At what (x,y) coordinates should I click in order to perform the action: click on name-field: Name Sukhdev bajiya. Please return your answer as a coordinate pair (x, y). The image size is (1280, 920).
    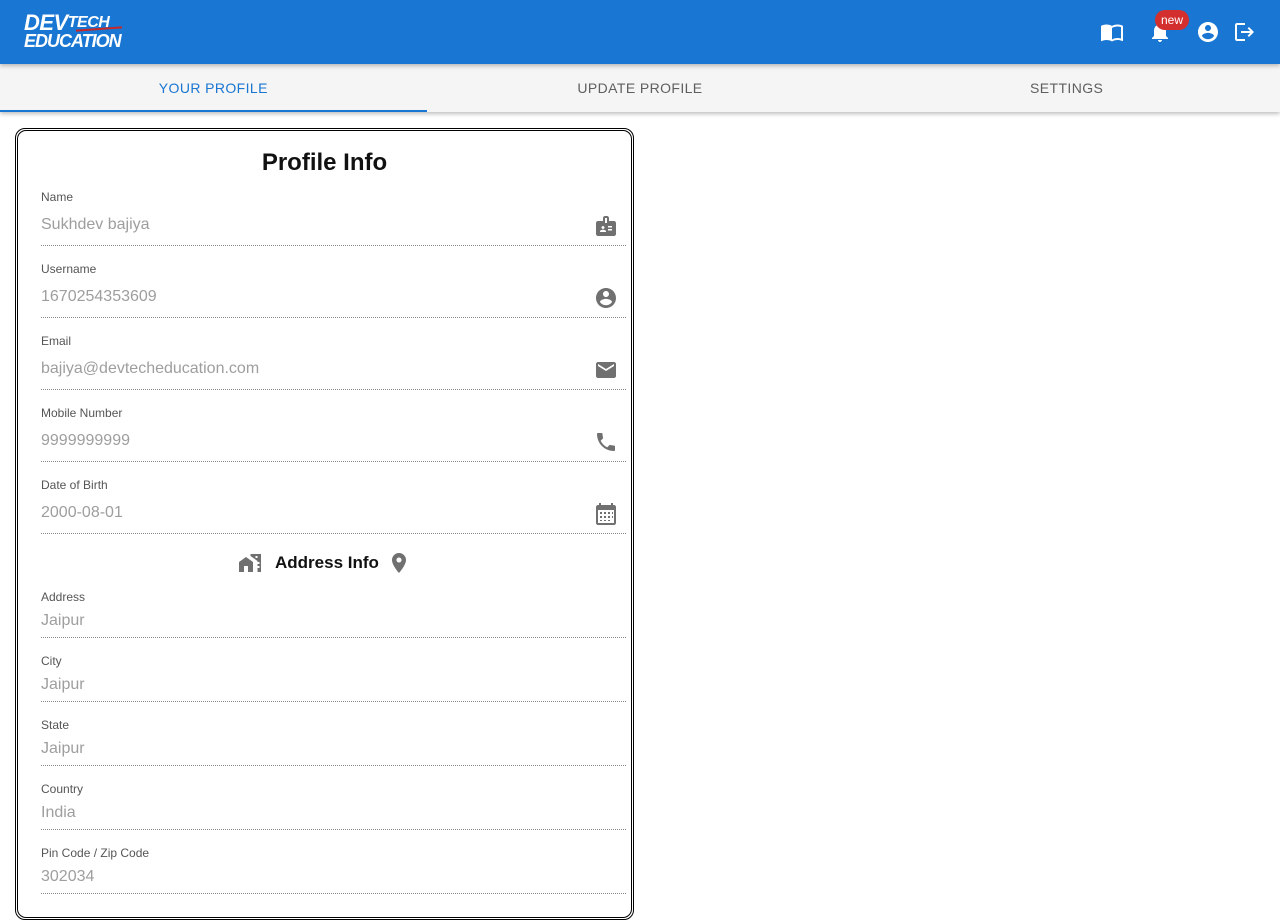
    Looking at the image, I should click on (333, 217).